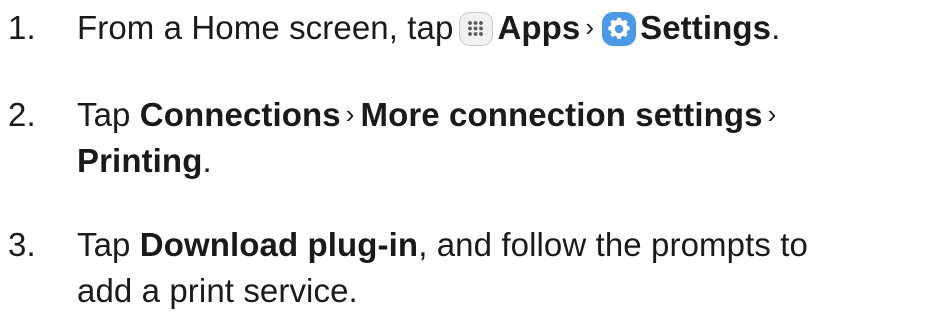  What do you see at coordinates (217, 290) in the screenshot?
I see `step-3-text-cont: add a print service.` at bounding box center [217, 290].